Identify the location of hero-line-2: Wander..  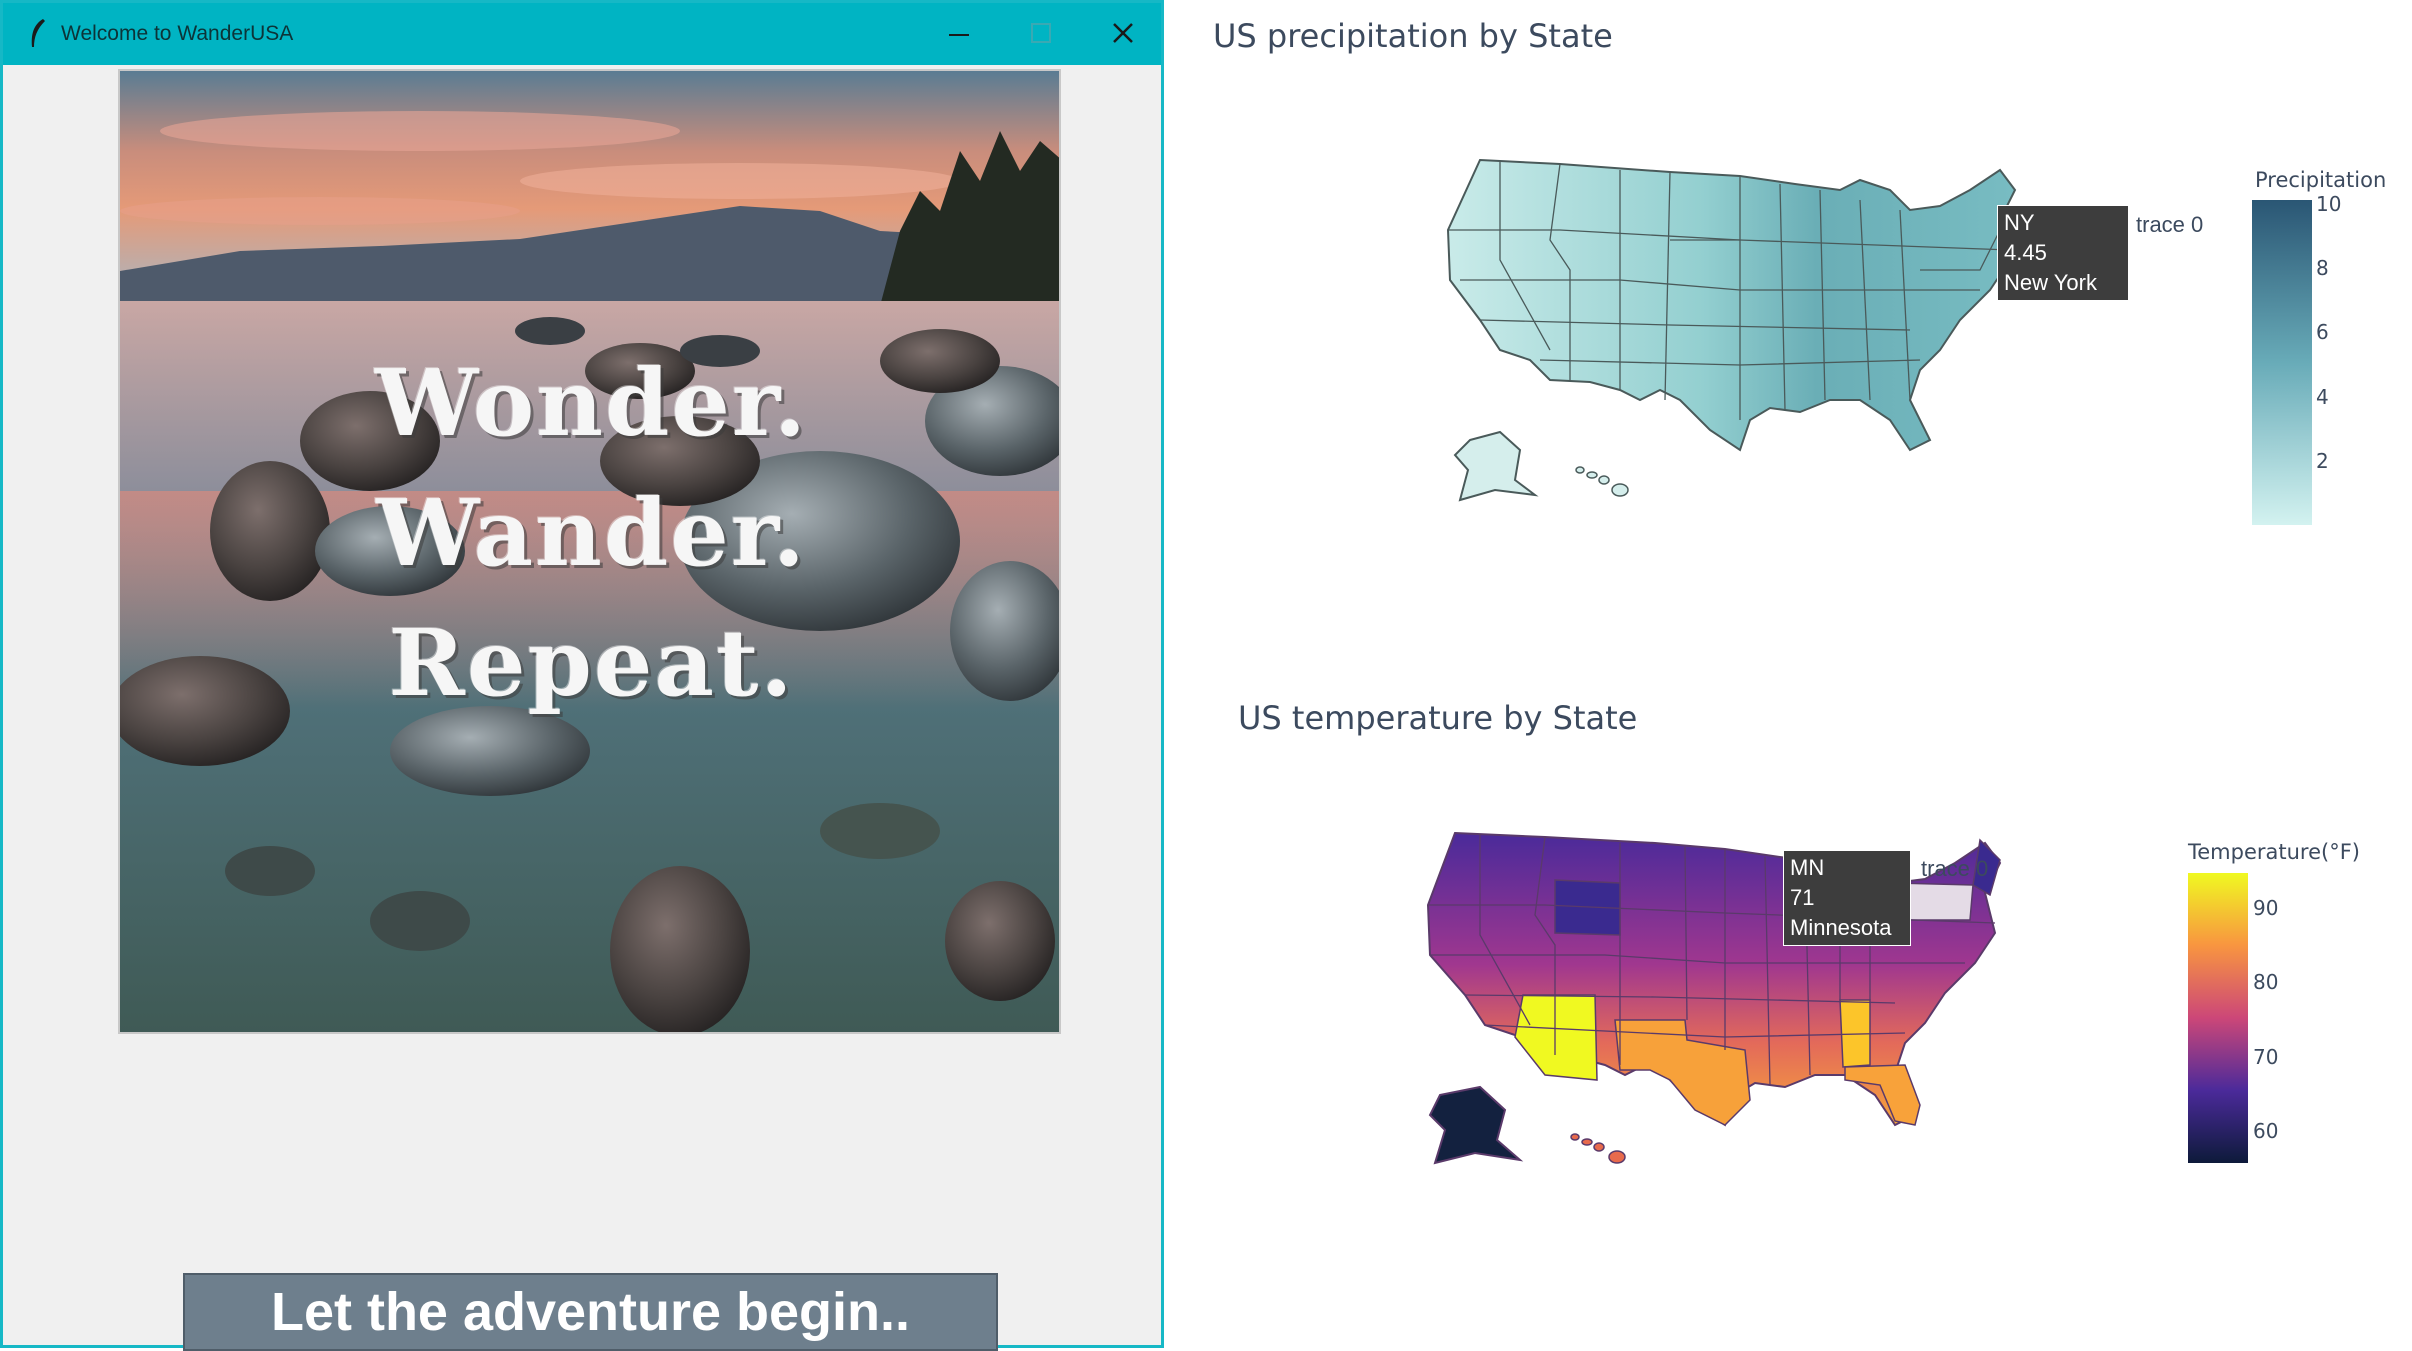
(591, 533).